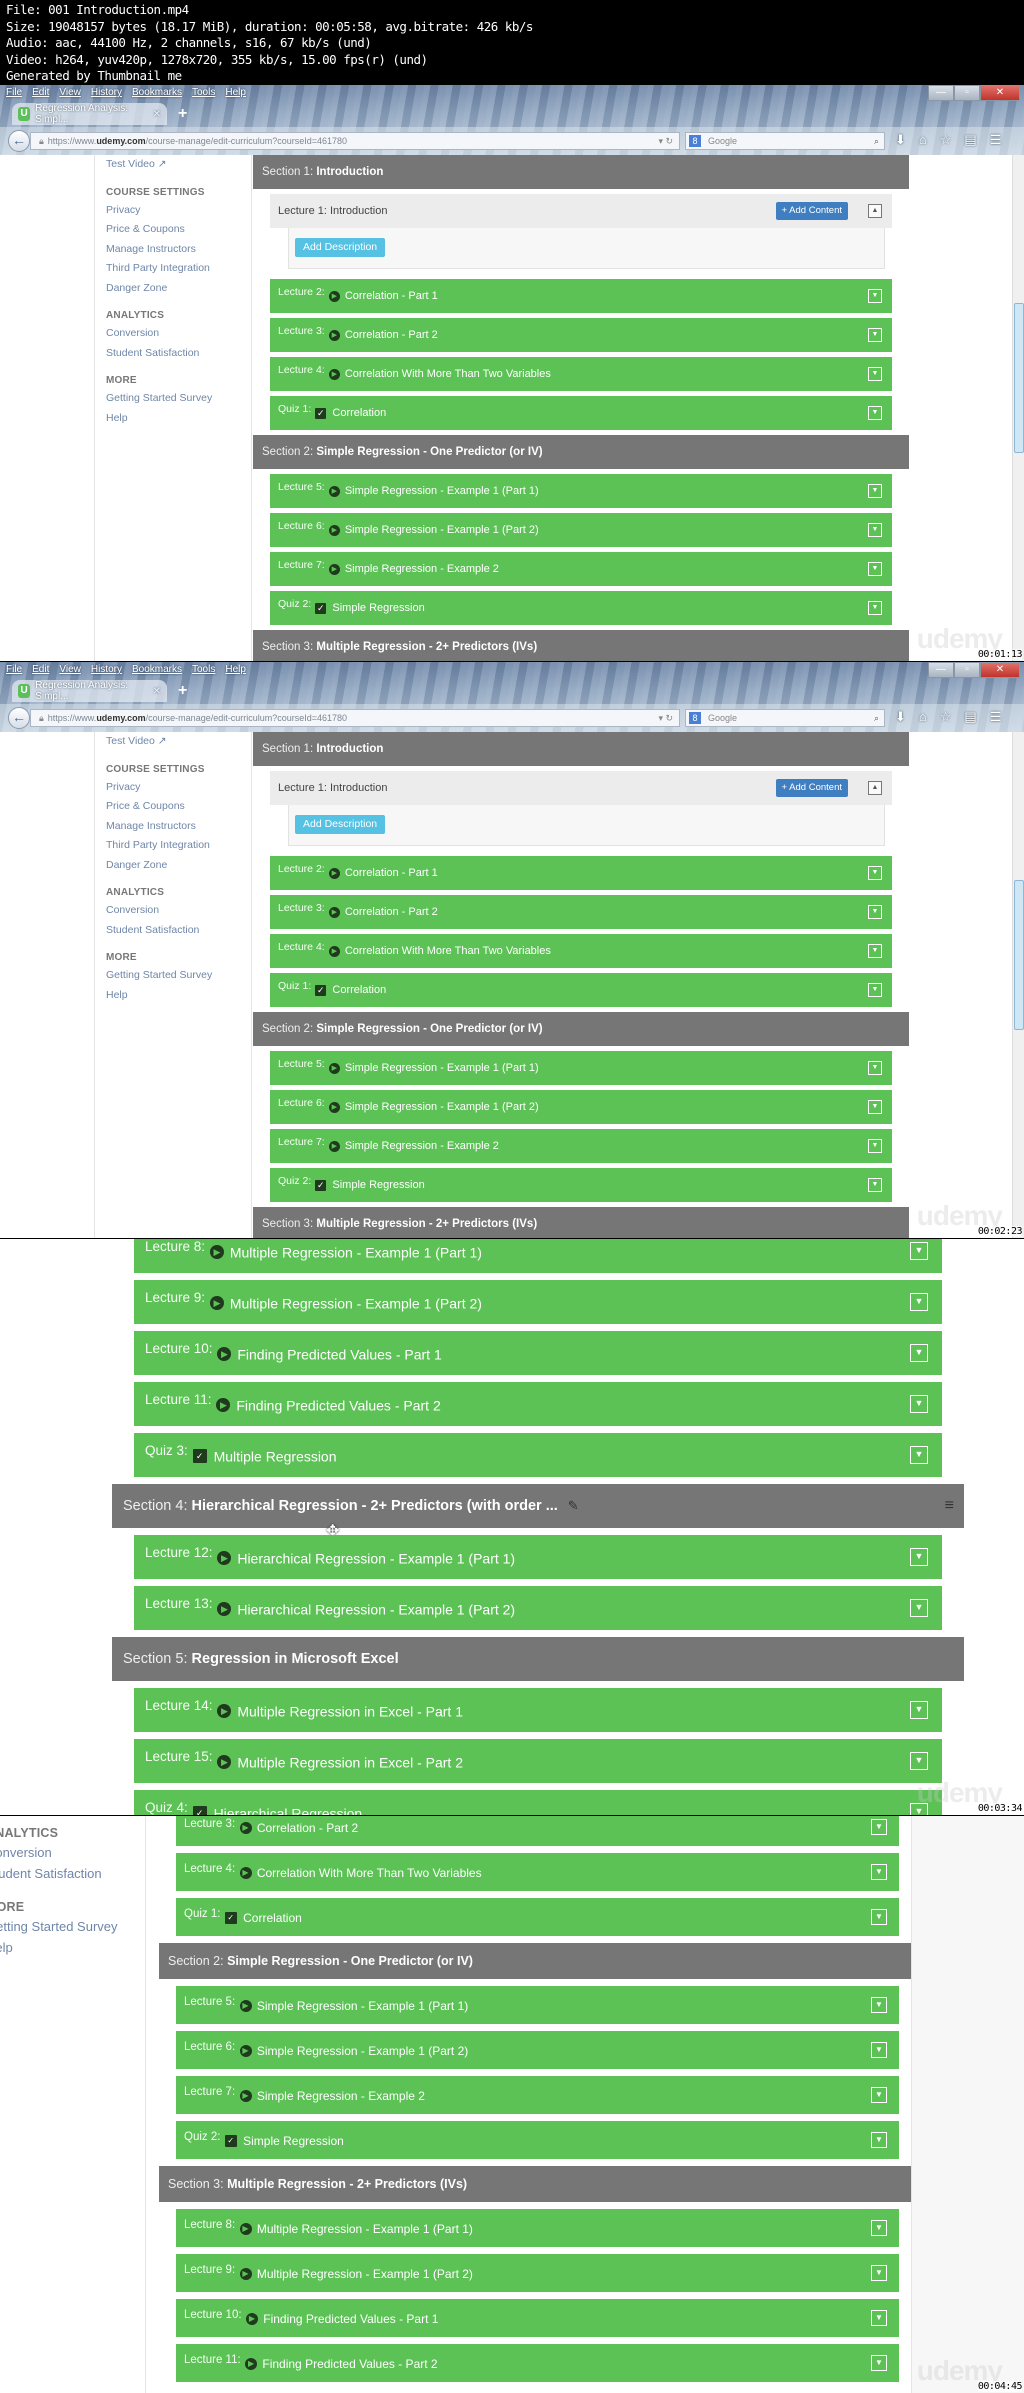 This screenshot has width=1024, height=2393. What do you see at coordinates (573, 1506) in the screenshot?
I see `edit-pencil-icon: ✎` at bounding box center [573, 1506].